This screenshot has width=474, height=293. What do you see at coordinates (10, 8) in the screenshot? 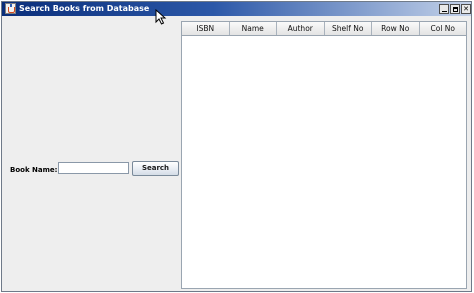
I see `java-cup-icon` at bounding box center [10, 8].